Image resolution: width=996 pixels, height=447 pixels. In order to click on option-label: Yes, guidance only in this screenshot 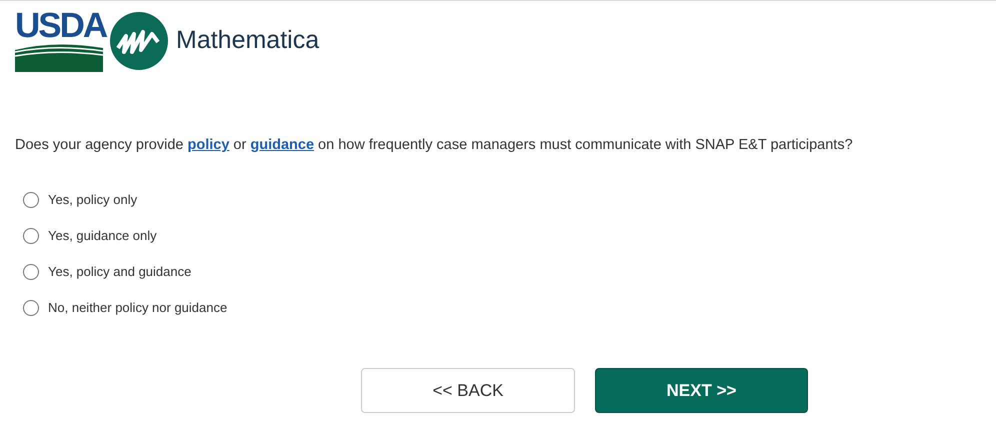, I will do `click(102, 236)`.